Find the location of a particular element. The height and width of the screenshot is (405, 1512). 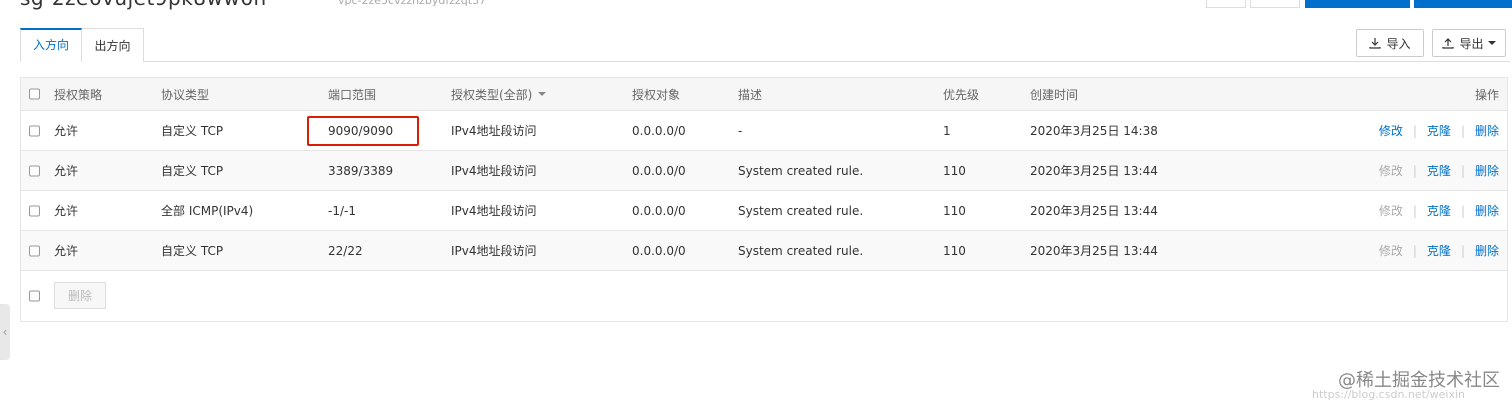

cell-port: 22/22 is located at coordinates (345, 250).